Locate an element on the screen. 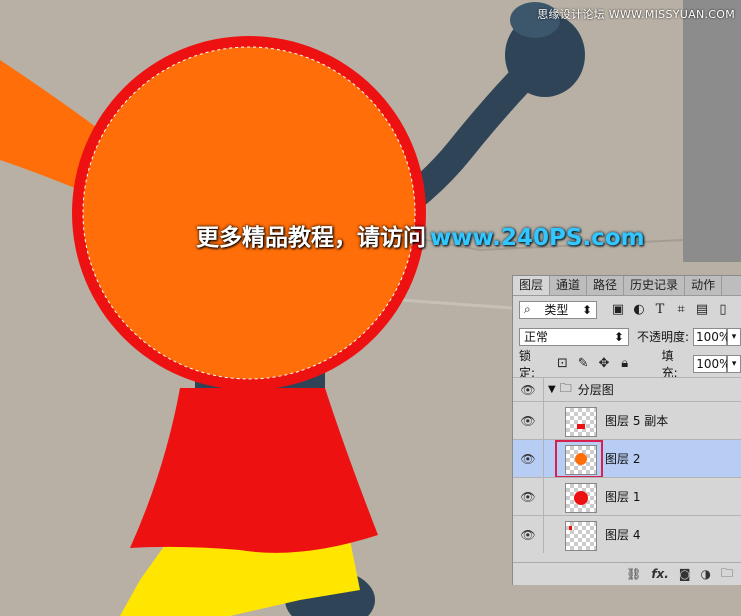  smart-object-icon: ▤ is located at coordinates (702, 309).